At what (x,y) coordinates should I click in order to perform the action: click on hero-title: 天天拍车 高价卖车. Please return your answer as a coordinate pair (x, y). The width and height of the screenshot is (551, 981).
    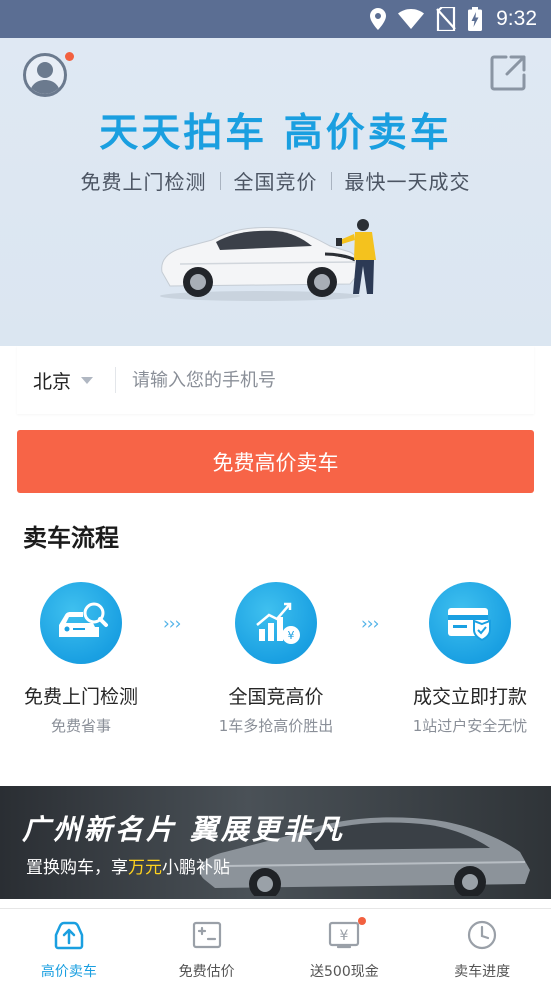
    Looking at the image, I should click on (275, 133).